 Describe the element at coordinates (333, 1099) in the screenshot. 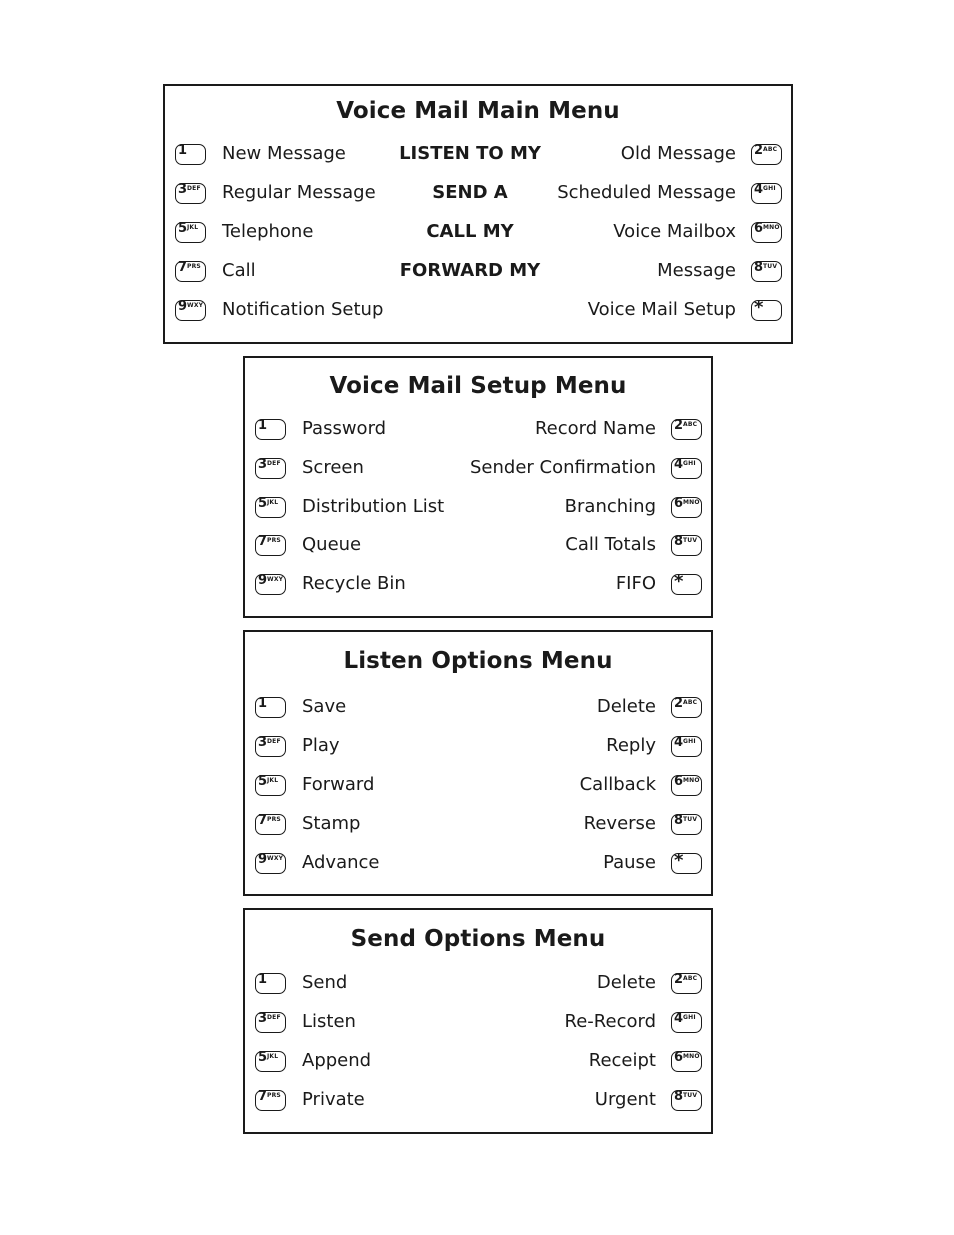

I see `option-private: Private` at that location.